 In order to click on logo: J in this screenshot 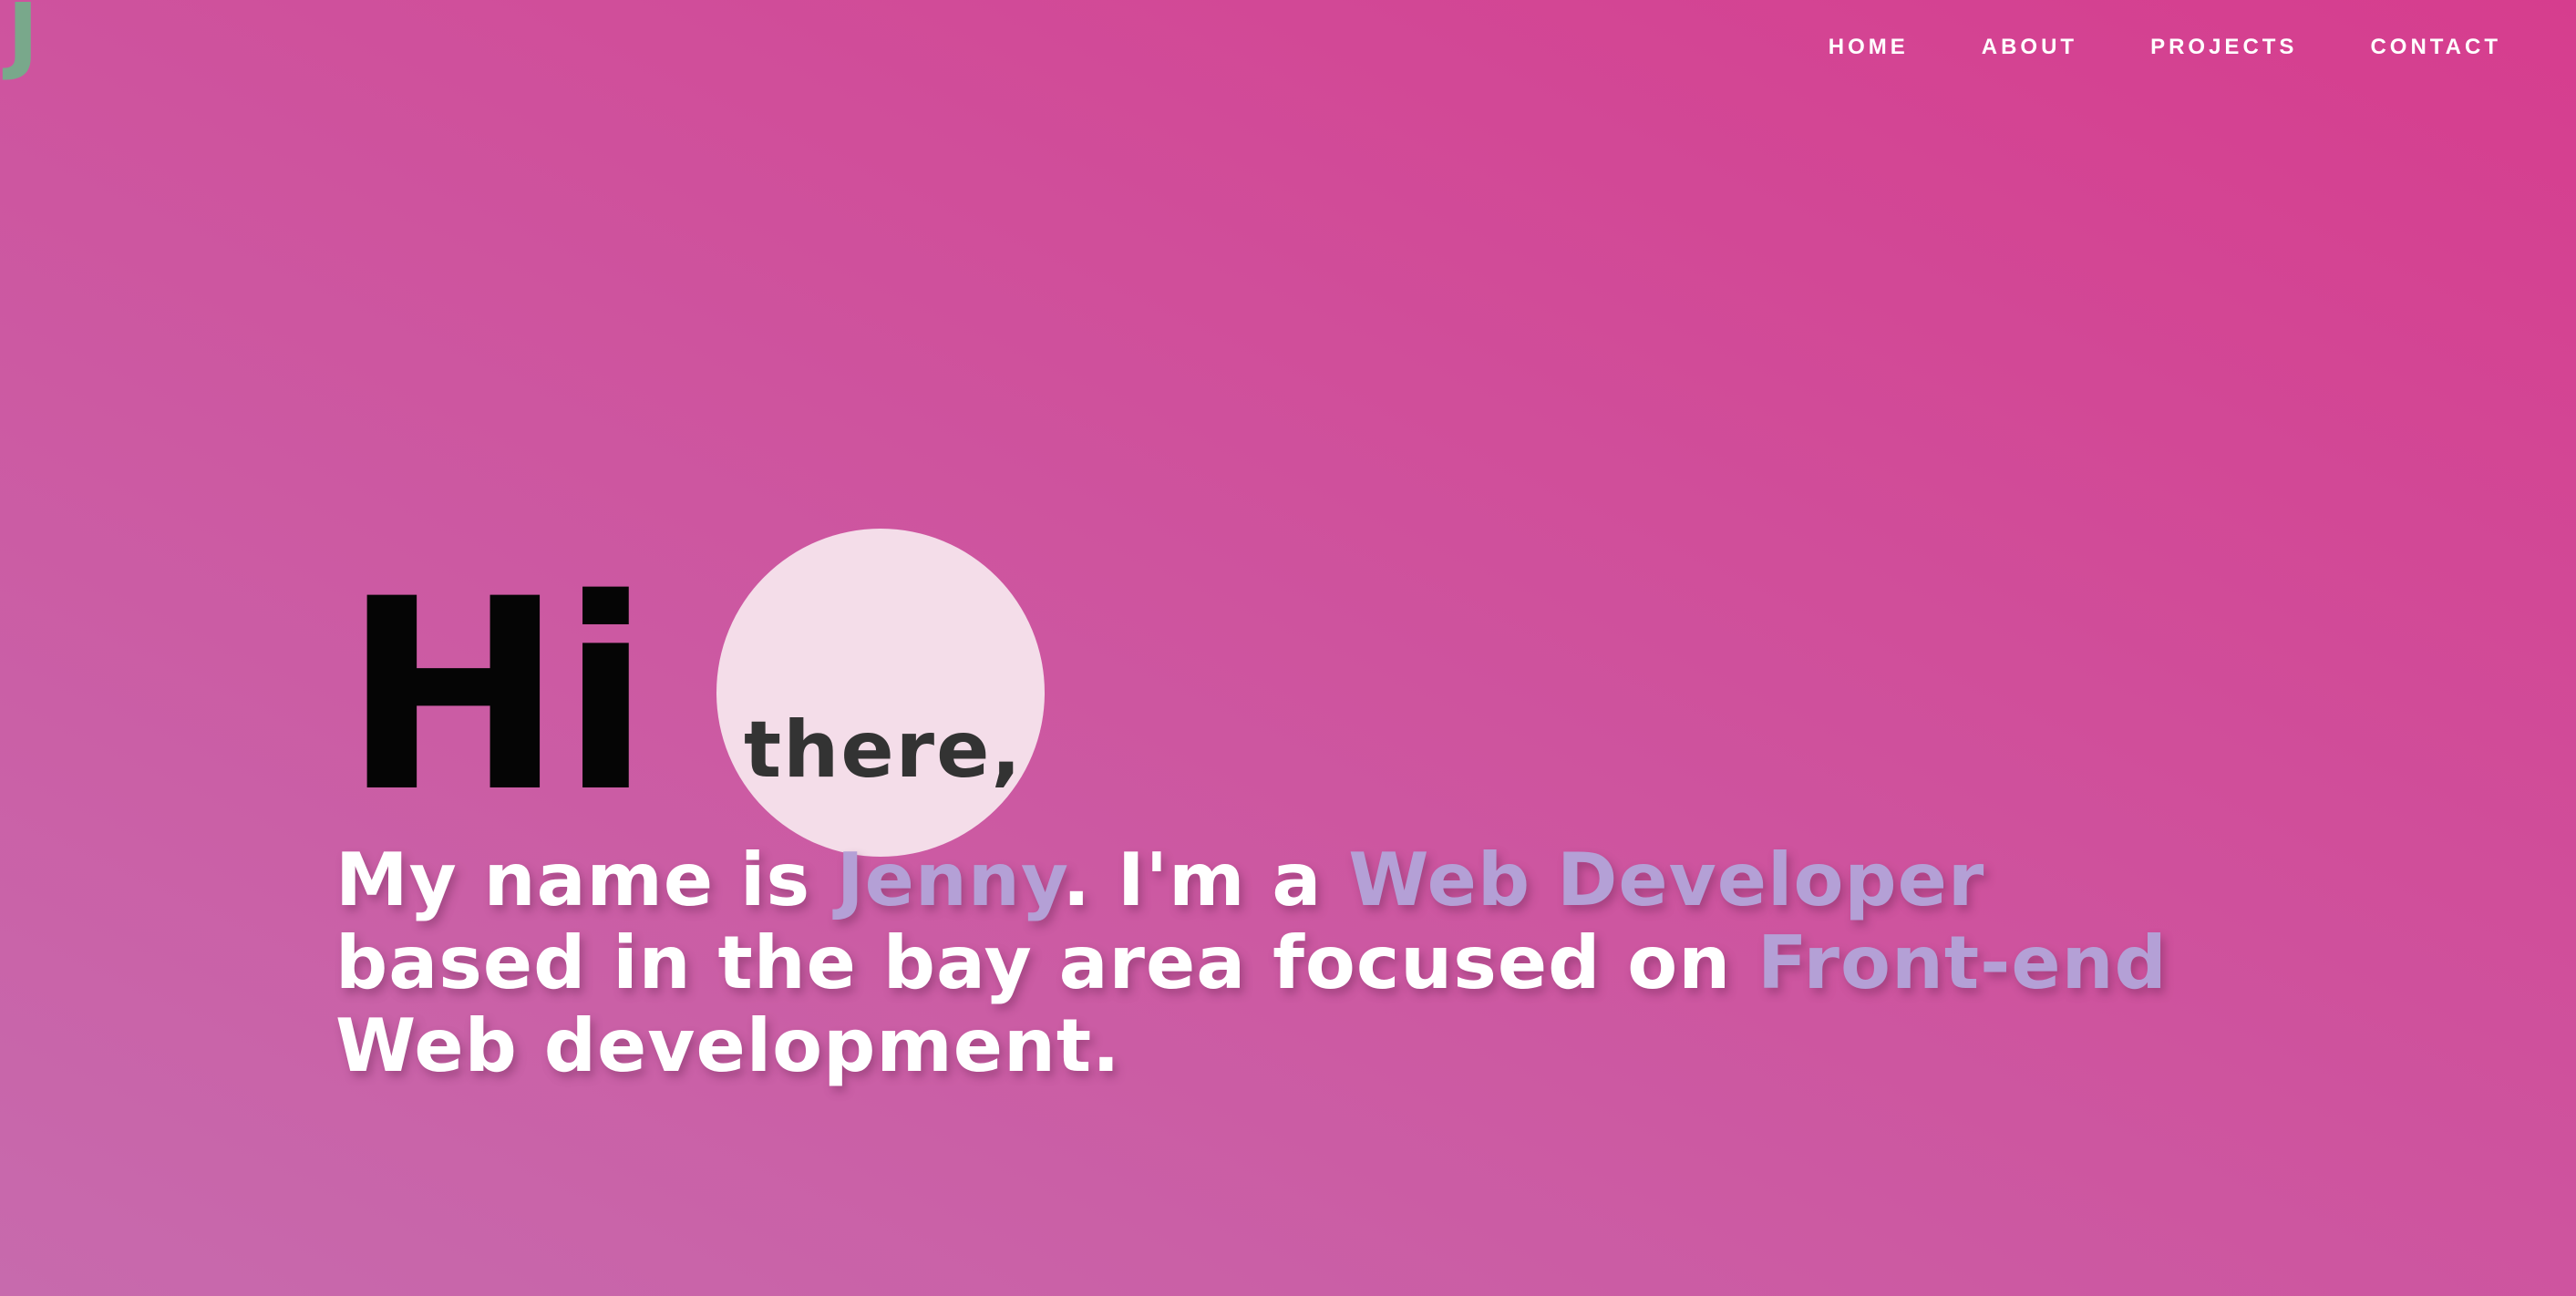, I will do `click(22, 38)`.